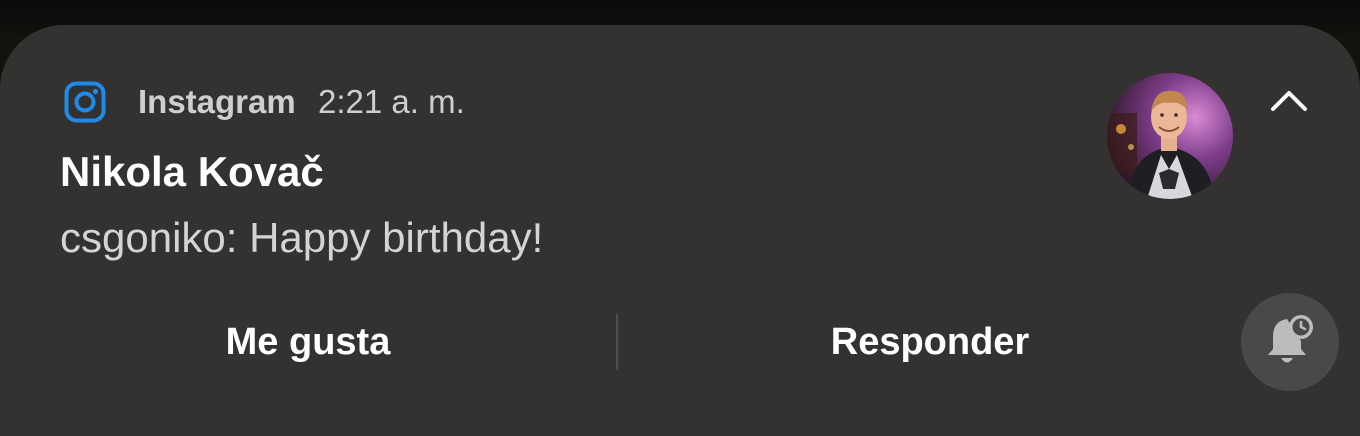  Describe the element at coordinates (85, 102) in the screenshot. I see `instagram-icon` at that location.